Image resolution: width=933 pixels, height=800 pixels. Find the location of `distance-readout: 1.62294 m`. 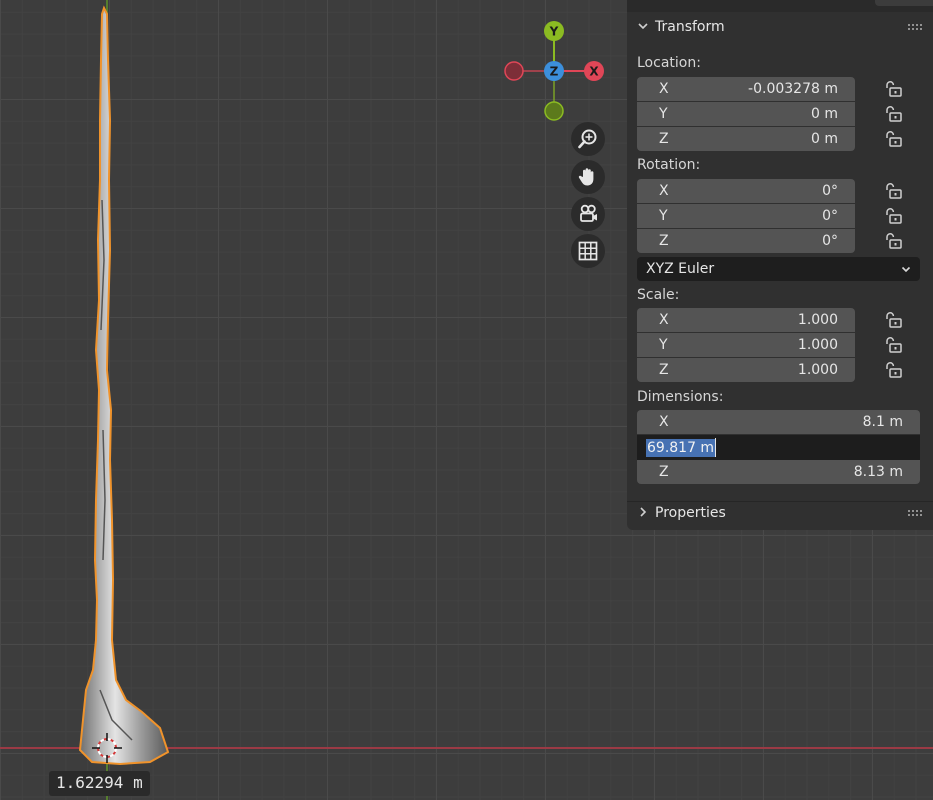

distance-readout: 1.62294 m is located at coordinates (99, 783).